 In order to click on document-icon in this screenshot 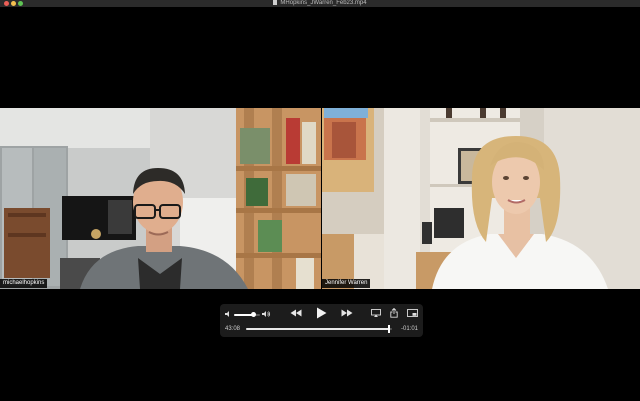, I will do `click(275, 2)`.